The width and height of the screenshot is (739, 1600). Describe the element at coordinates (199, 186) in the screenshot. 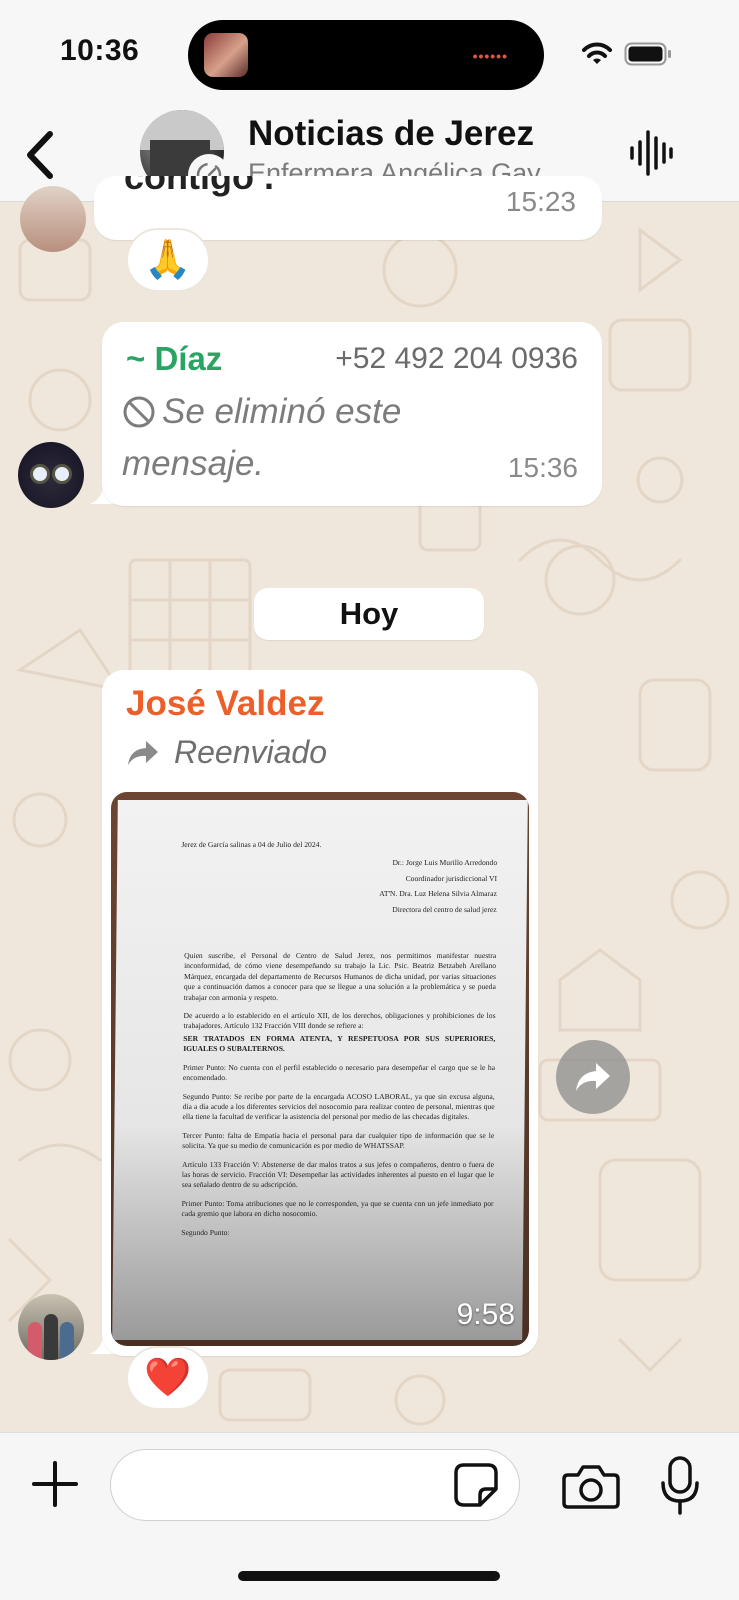

I see `message-text: contigo .` at that location.